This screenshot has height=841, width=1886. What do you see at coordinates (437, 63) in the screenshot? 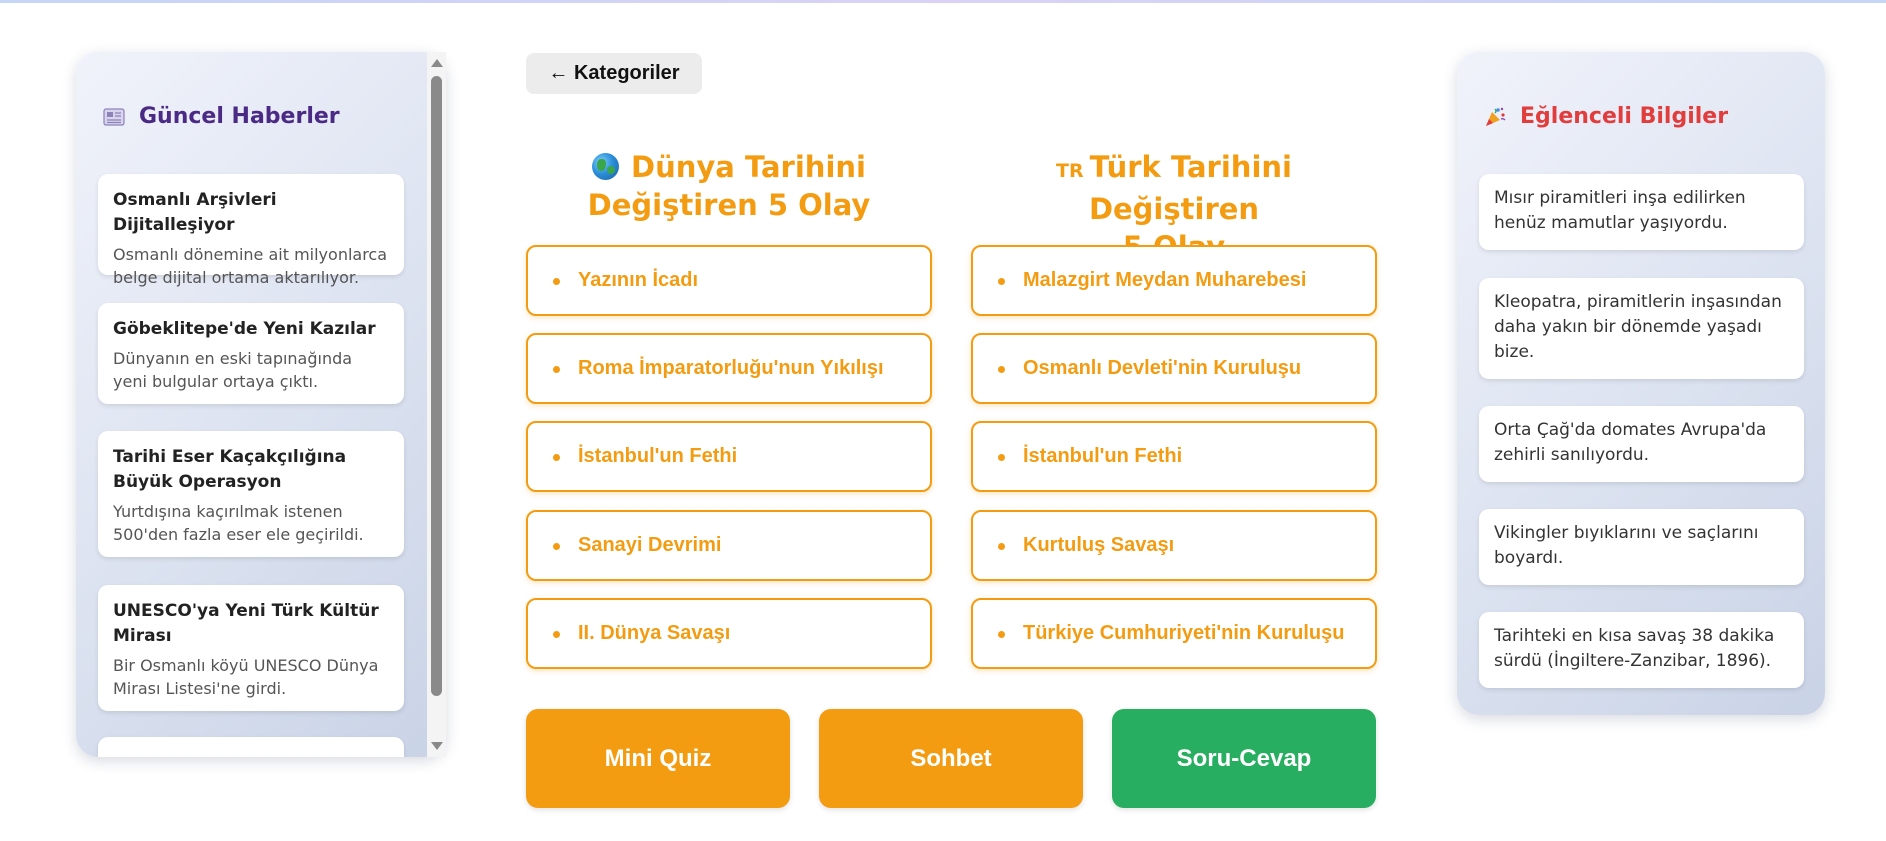
I see `scroll-up-arrow-icon` at bounding box center [437, 63].